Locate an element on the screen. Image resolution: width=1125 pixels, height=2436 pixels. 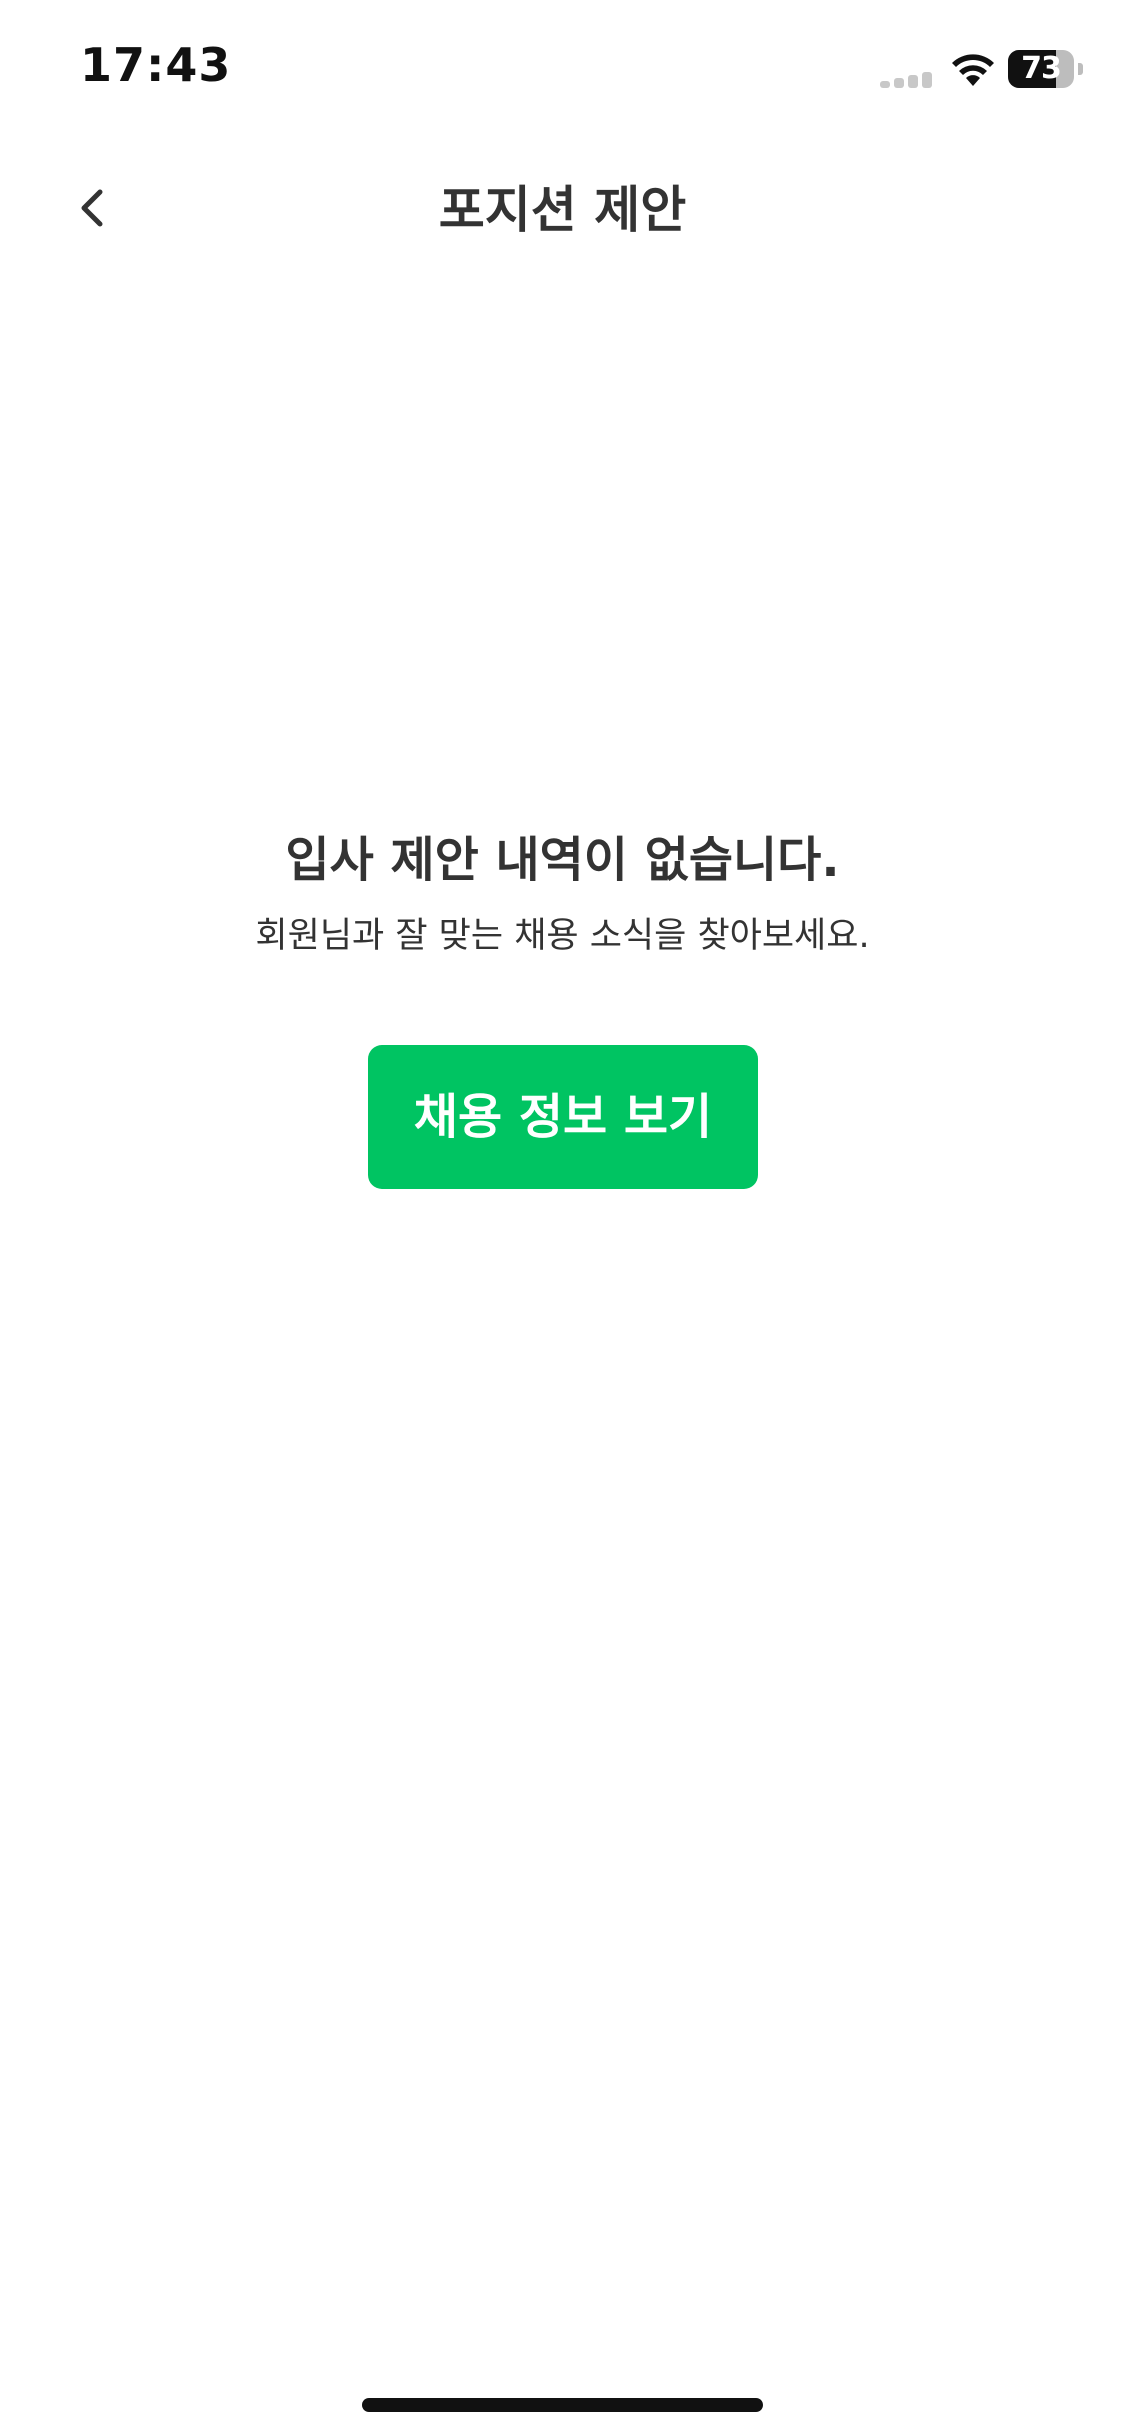
wifi-icon is located at coordinates (973, 69).